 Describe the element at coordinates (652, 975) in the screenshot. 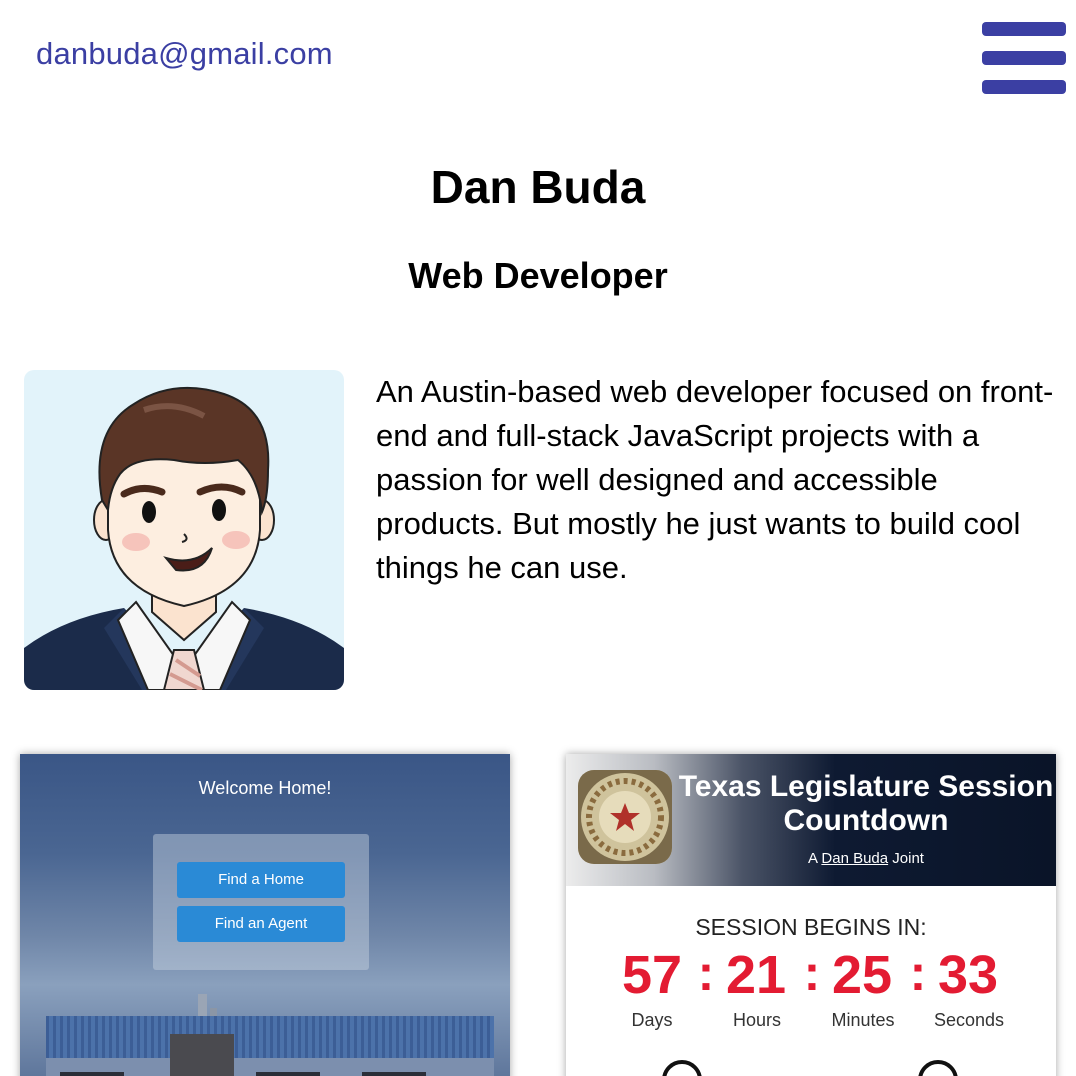

I see `countdown-days: 57` at that location.